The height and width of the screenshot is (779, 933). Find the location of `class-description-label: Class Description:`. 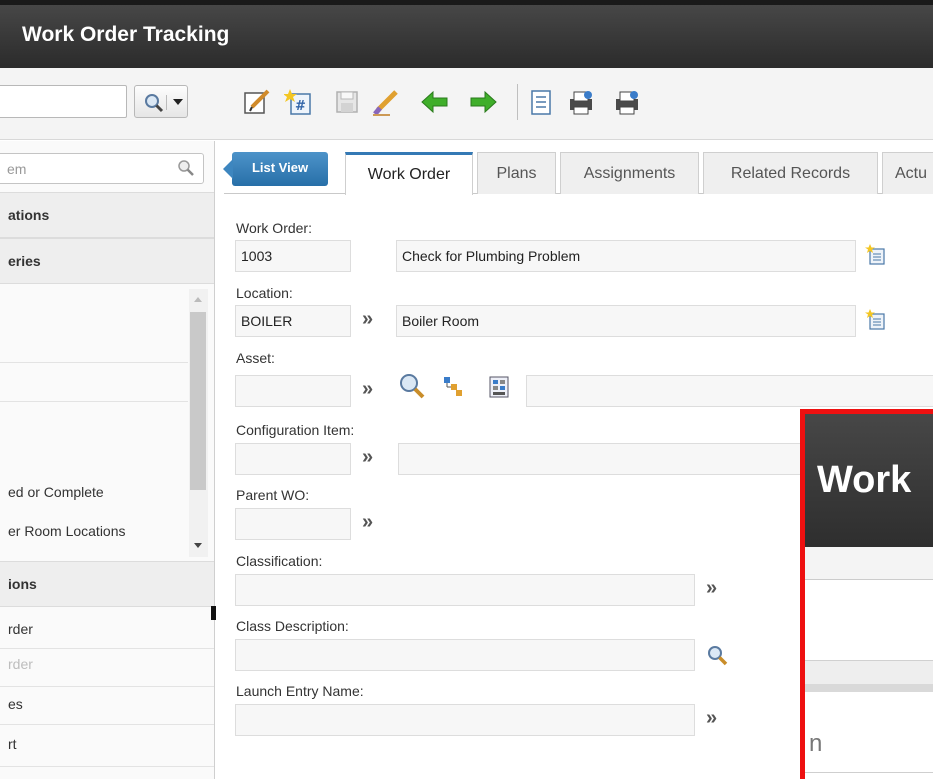

class-description-label: Class Description: is located at coordinates (292, 626).